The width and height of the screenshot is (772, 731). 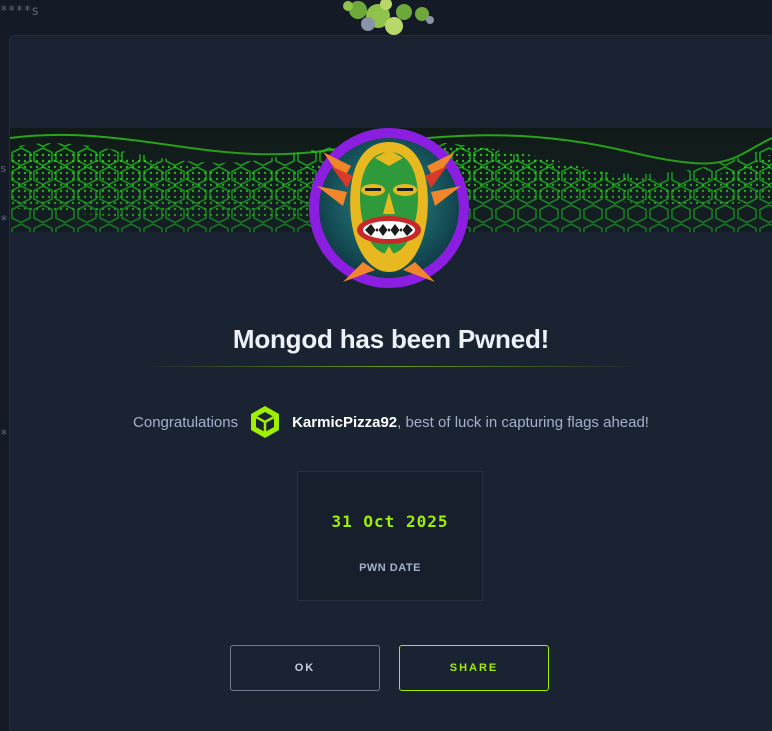 I want to click on pwn-date-label: PWN DATE, so click(x=390, y=568).